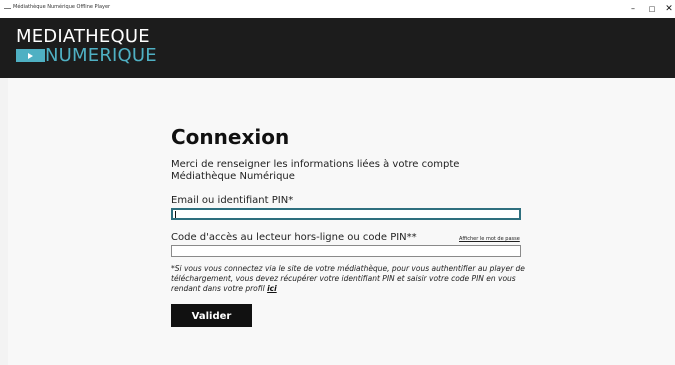  Describe the element at coordinates (346, 214) in the screenshot. I see `email-field` at that location.